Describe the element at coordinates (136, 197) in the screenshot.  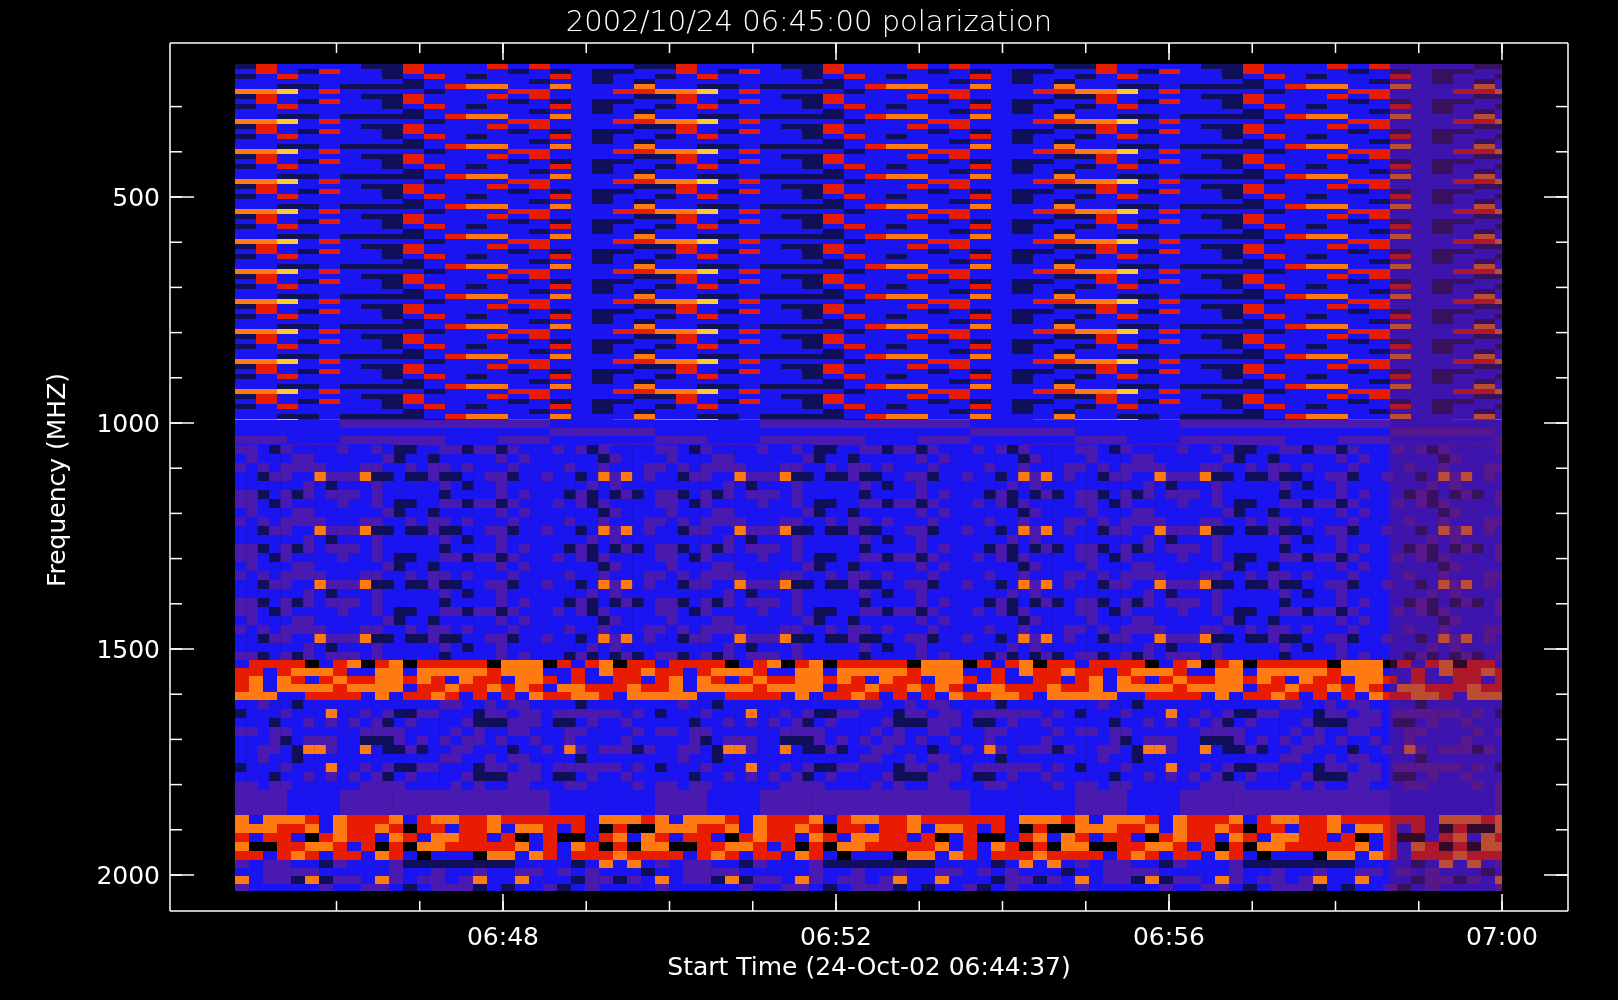
I see `axis-tick-label: 500` at that location.